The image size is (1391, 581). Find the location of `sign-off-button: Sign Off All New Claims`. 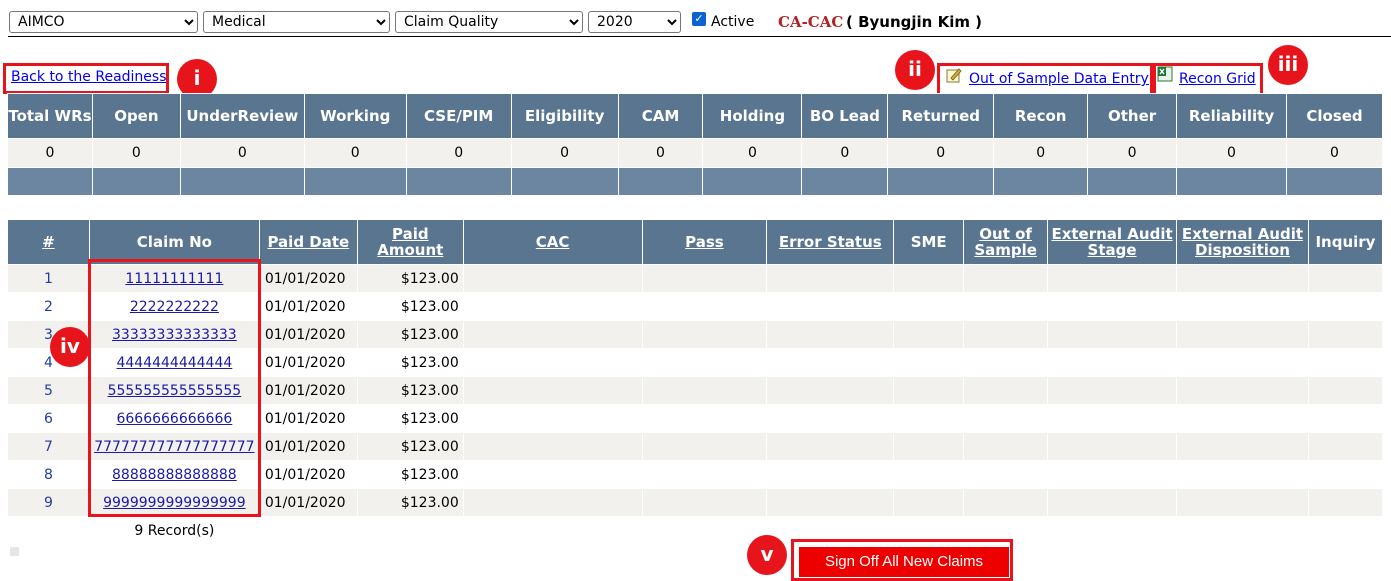

sign-off-button: Sign Off All New Claims is located at coordinates (904, 562).